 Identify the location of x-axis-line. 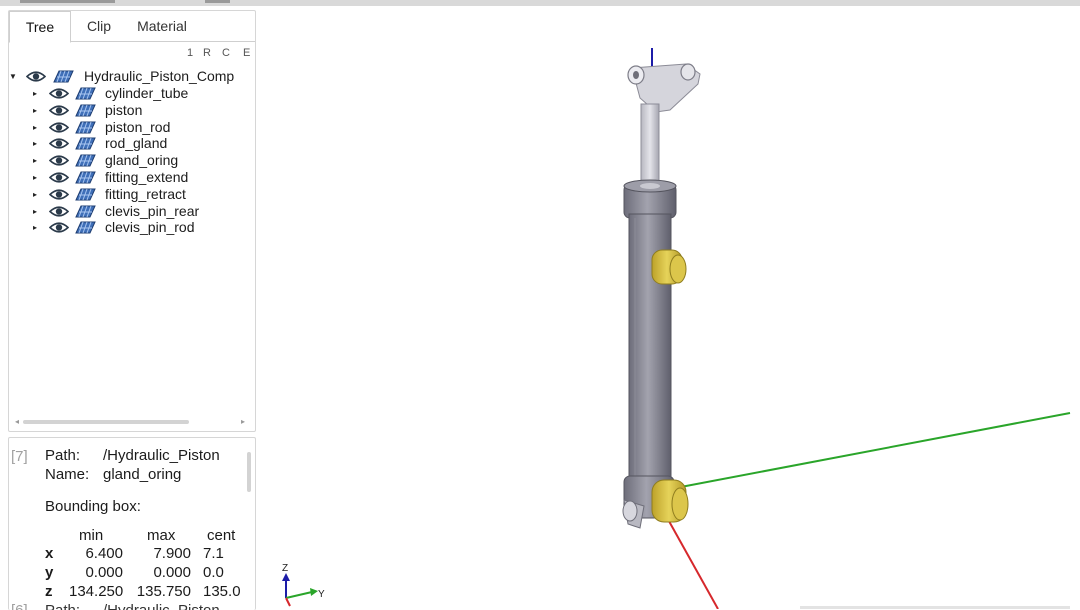
(691, 561).